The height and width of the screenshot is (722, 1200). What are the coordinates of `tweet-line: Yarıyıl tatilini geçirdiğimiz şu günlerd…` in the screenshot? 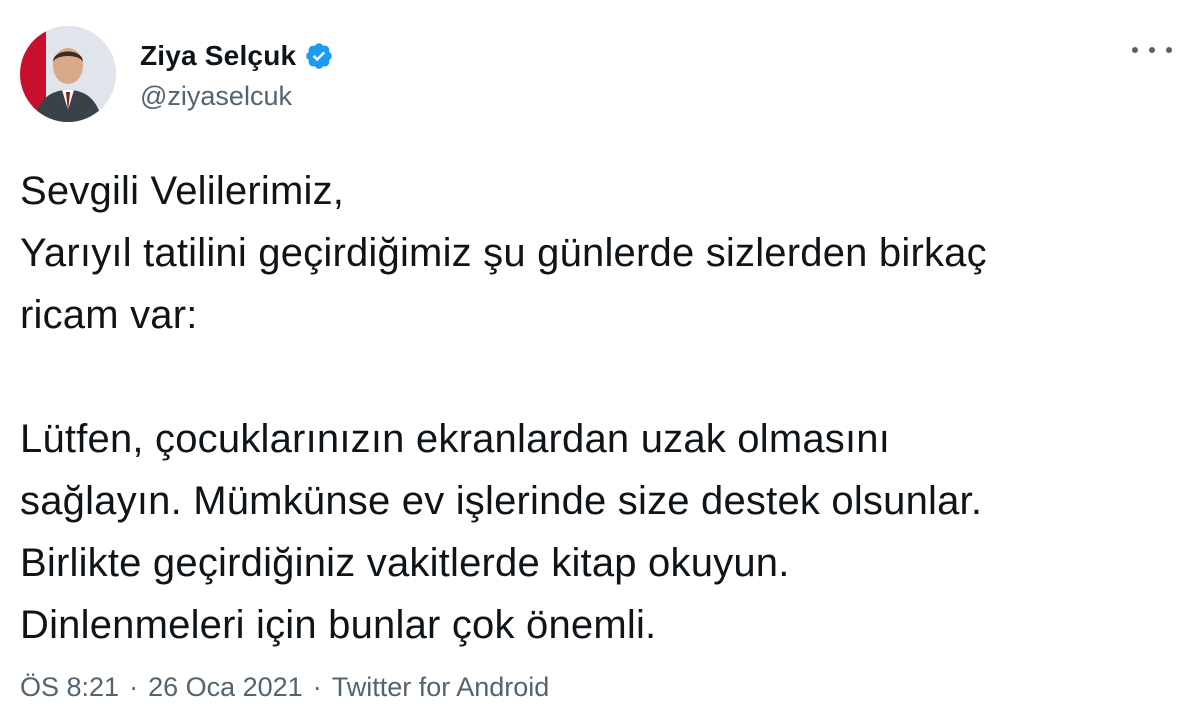 It's located at (503, 253).